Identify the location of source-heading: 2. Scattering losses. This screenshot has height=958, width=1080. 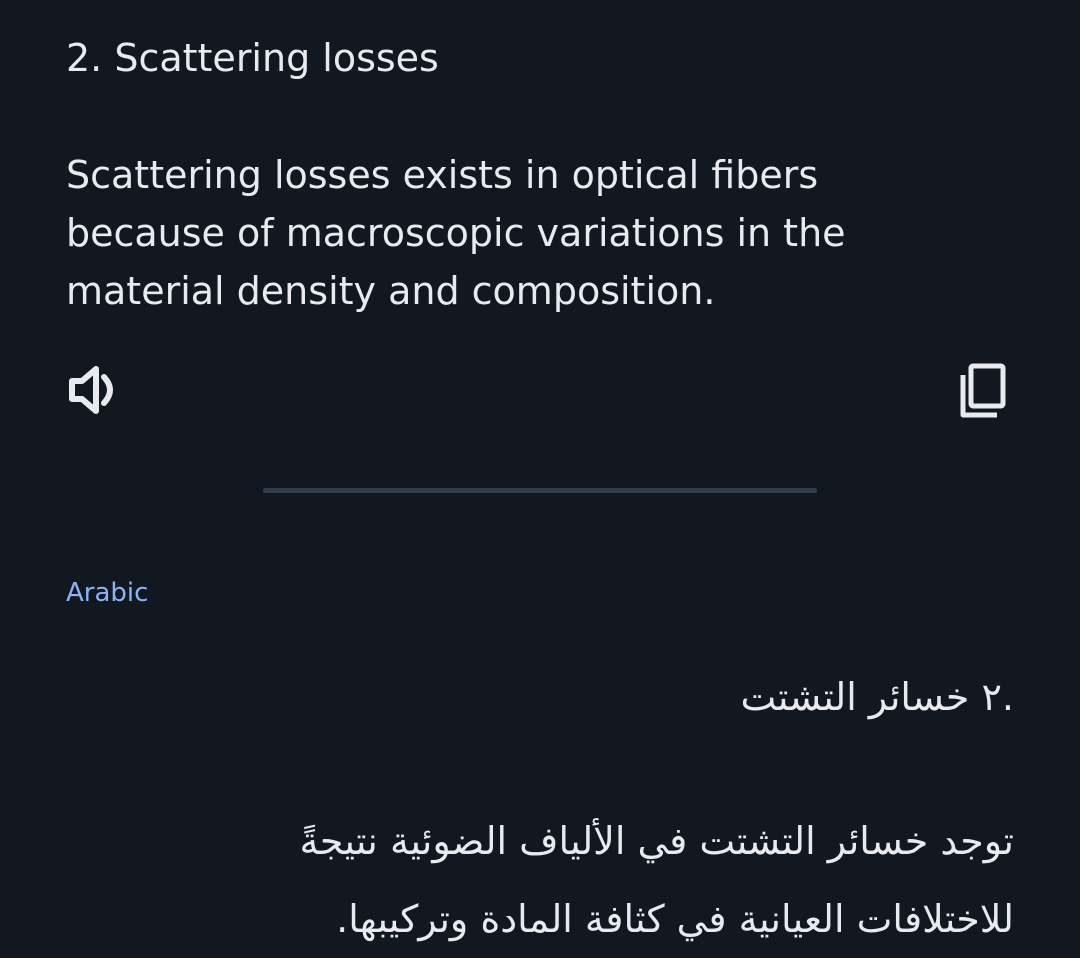
(252, 58).